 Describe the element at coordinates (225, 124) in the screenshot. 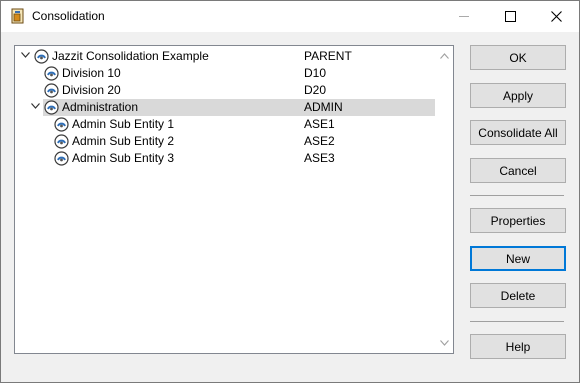

I see `tree-item-admin-sub-entity-1: Admin Sub Entity 1 ASE1` at that location.